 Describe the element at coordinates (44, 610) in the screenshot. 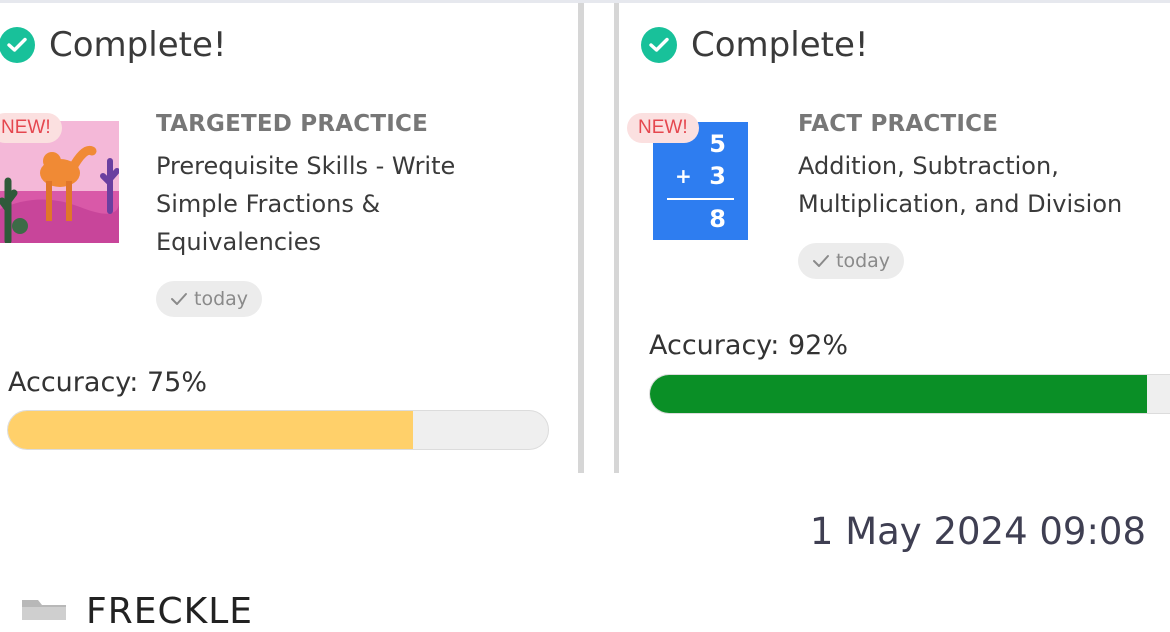

I see `folder-icon` at that location.